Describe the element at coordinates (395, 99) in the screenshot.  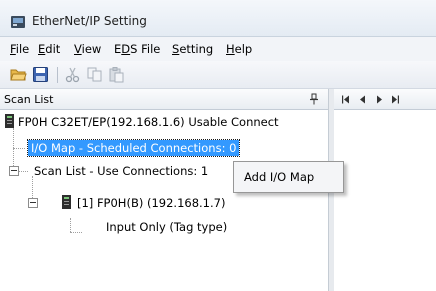
I see `last-record-icon` at that location.